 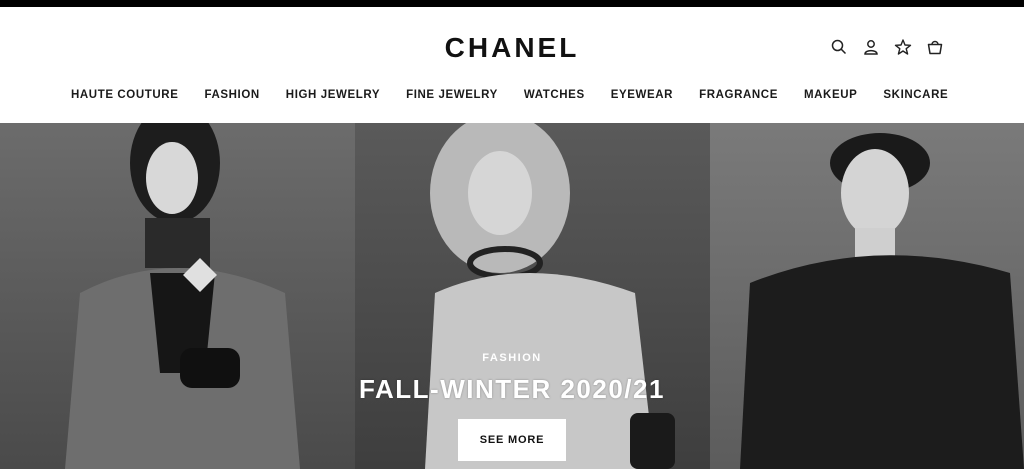 I want to click on nav-item-watches: WATCHES, so click(x=554, y=95).